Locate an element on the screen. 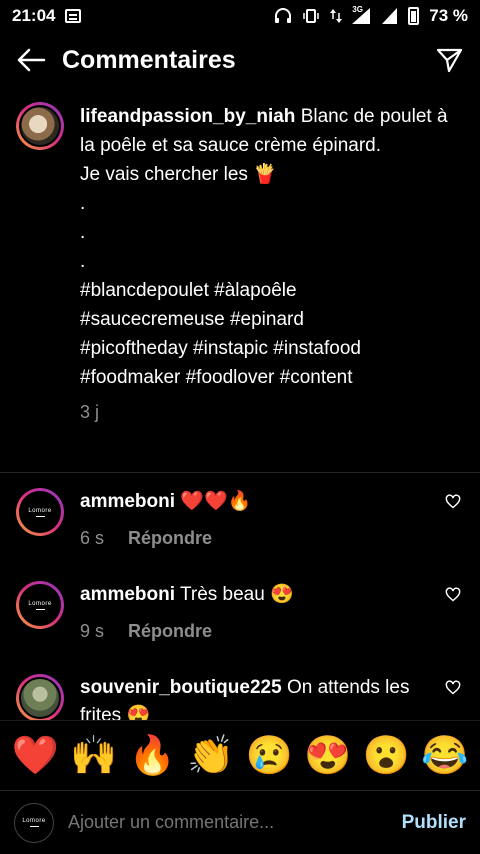 This screenshot has height=854, width=480. caption-hashtags: #blancdepoulet #àlapoêle is located at coordinates (272, 290).